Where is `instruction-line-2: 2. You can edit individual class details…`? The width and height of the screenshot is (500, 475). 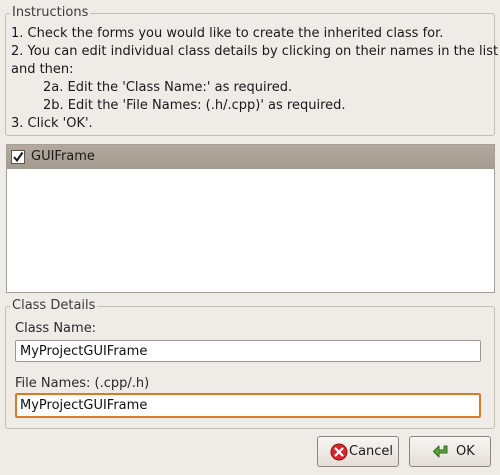 instruction-line-2: 2. You can edit individual class details… is located at coordinates (255, 51).